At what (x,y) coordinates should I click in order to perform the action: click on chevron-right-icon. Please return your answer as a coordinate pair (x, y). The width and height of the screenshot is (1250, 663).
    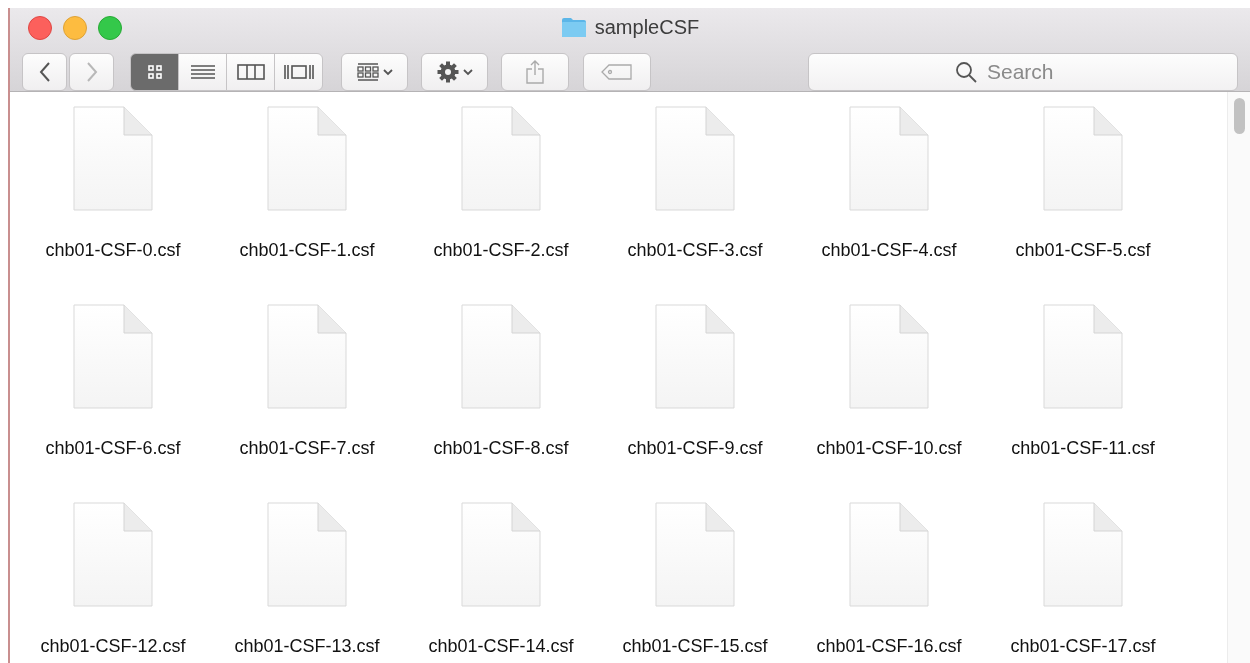
    Looking at the image, I should click on (91, 72).